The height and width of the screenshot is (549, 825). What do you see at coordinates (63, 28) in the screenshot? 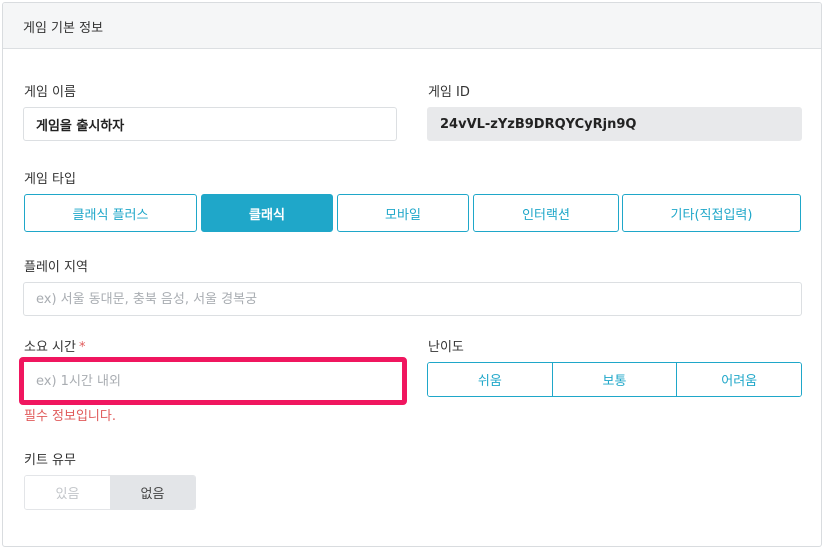
I see `section-title: 게임 기본 정보` at bounding box center [63, 28].